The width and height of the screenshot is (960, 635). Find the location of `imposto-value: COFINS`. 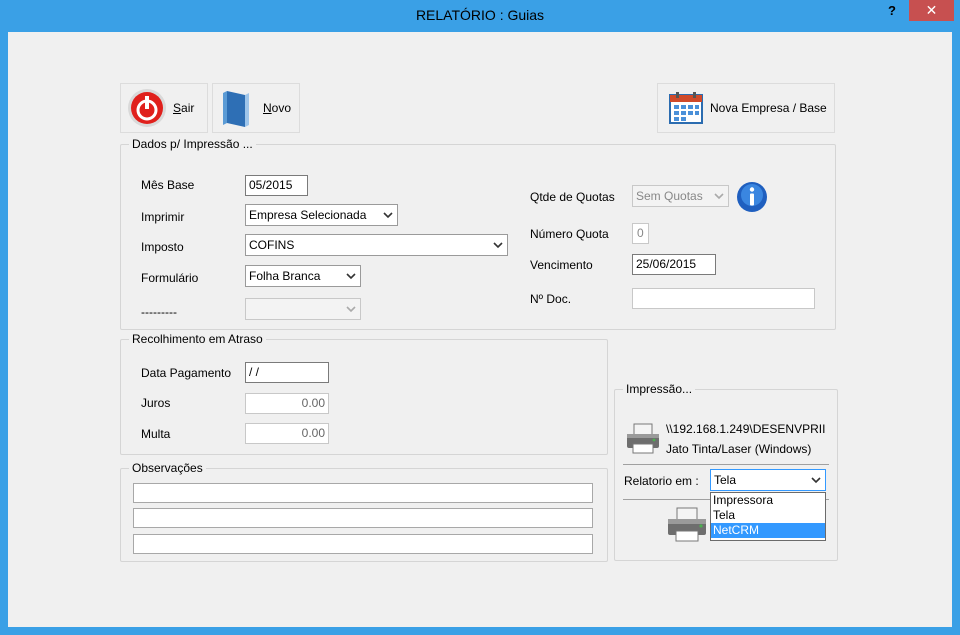

imposto-value: COFINS is located at coordinates (272, 245).